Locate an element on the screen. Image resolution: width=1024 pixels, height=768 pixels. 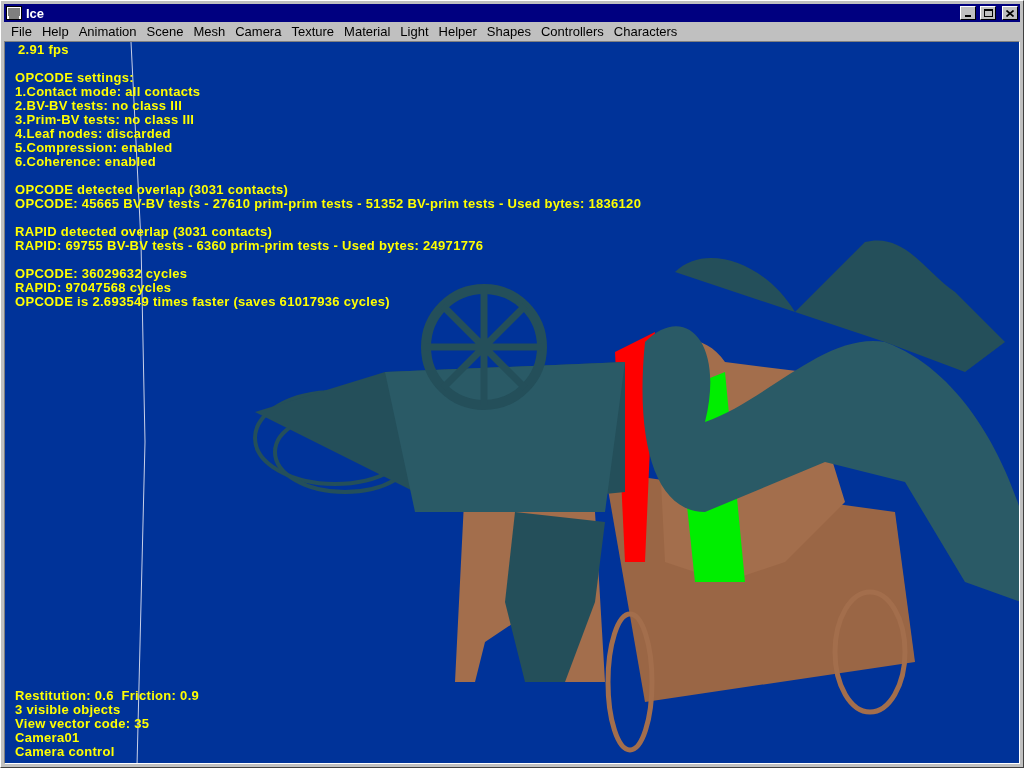
menu-item: Shapes is located at coordinates (508, 31).